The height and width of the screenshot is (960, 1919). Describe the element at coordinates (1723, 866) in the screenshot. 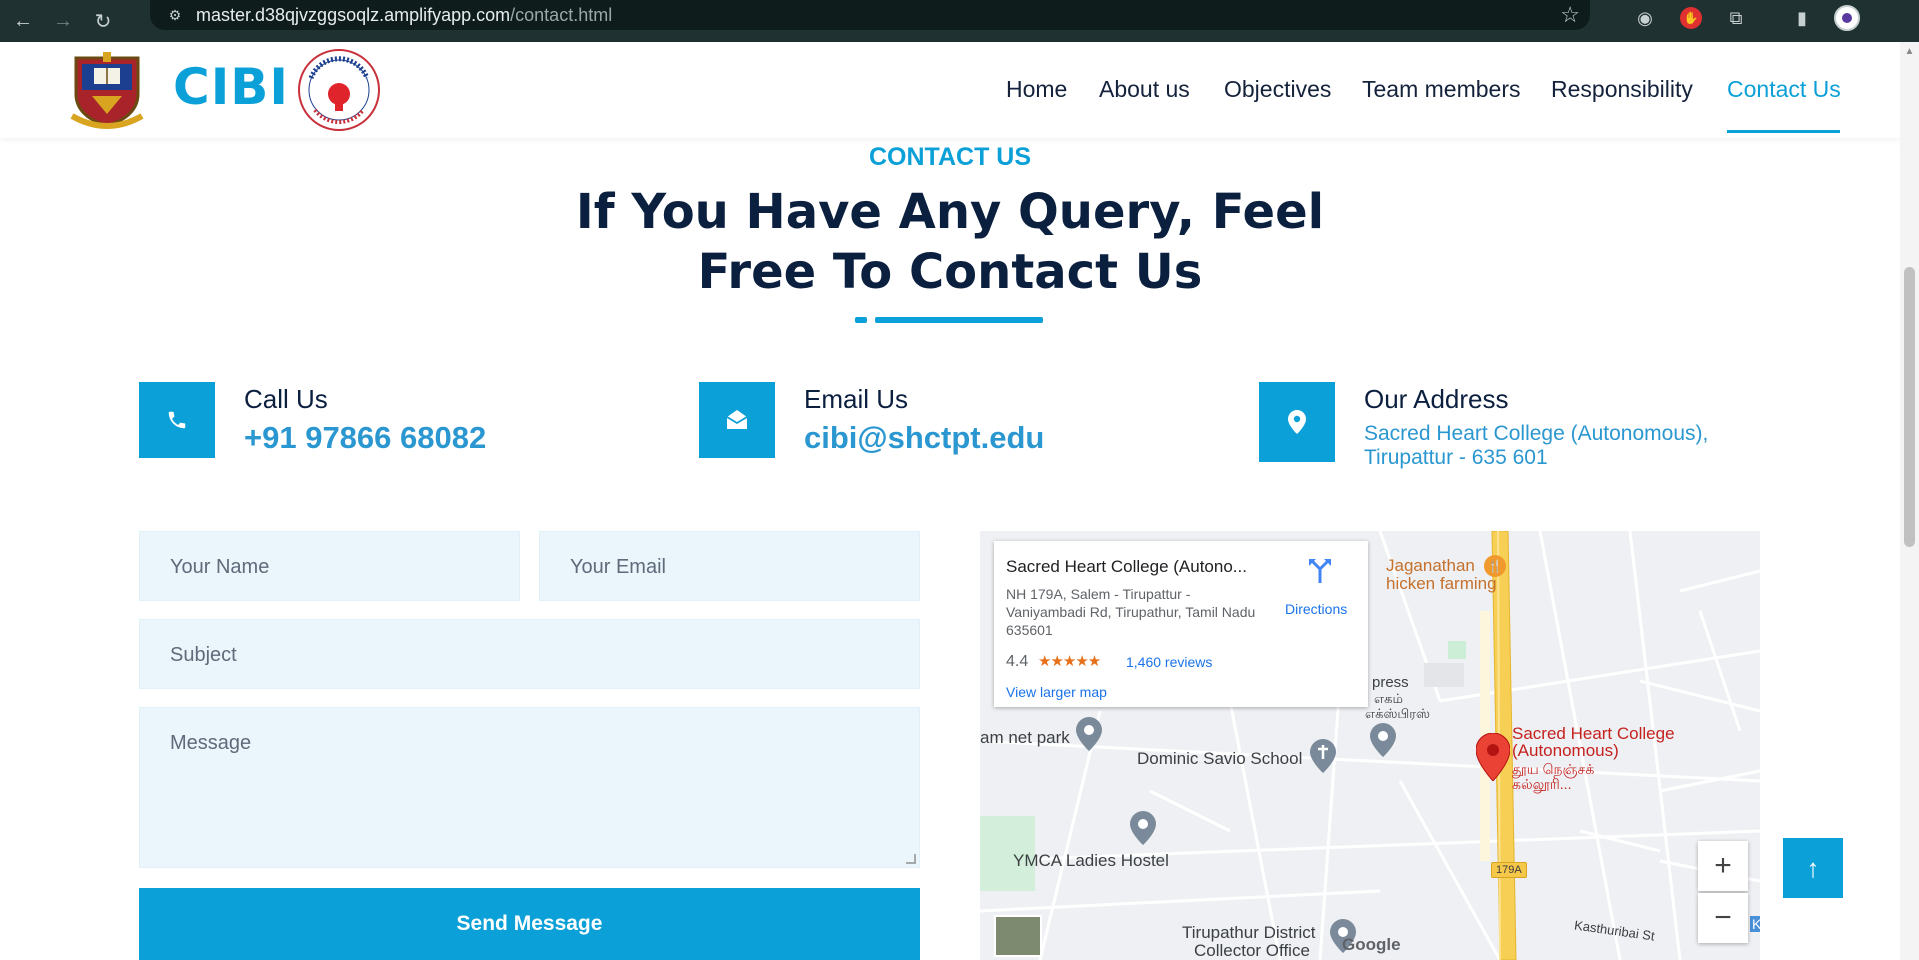

I see `zoom-in-button: +` at that location.